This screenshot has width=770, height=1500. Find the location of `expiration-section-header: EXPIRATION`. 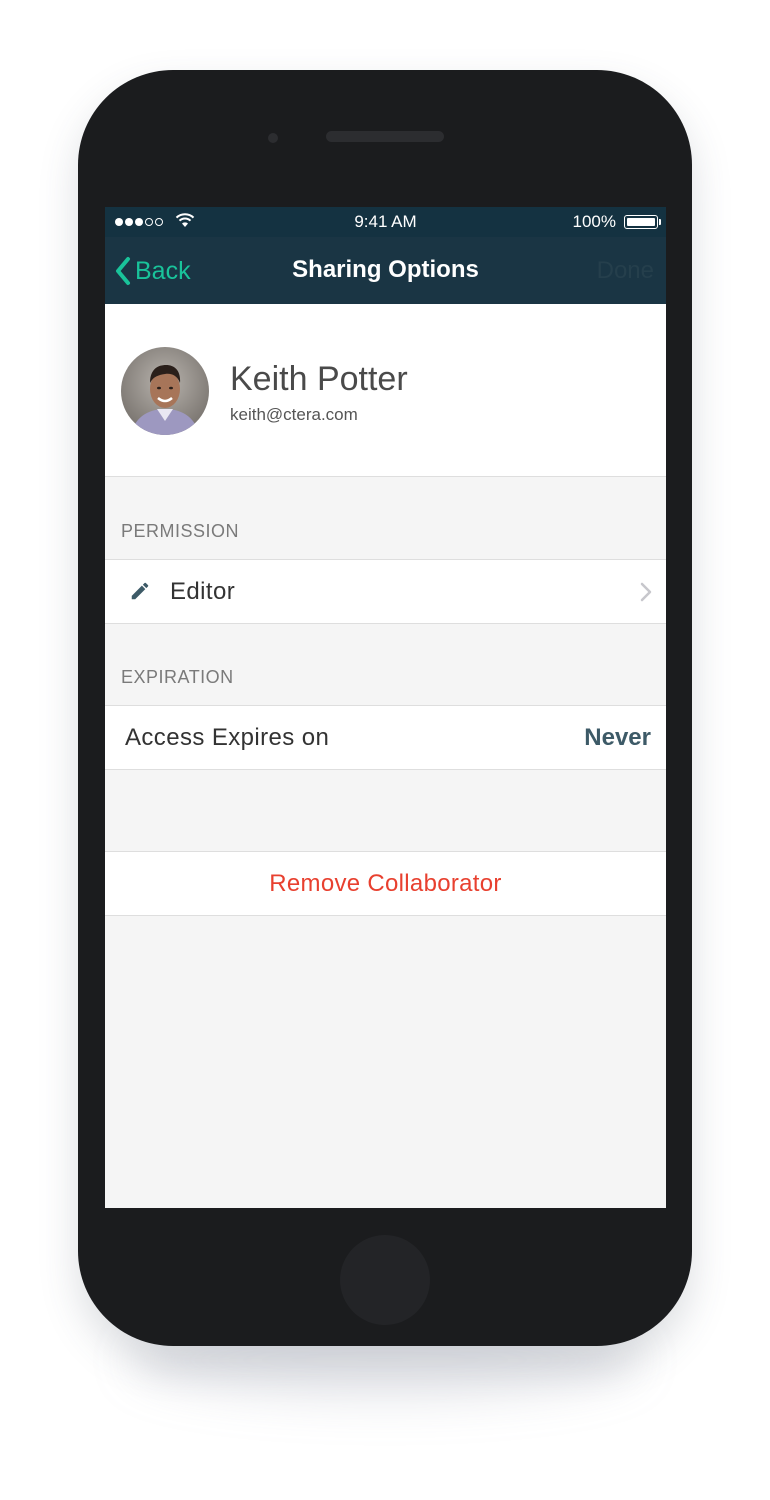

expiration-section-header: EXPIRATION is located at coordinates (177, 677).